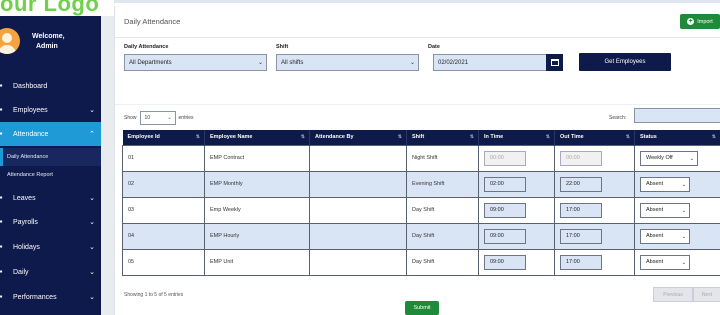 The height and width of the screenshot is (315, 720). Describe the element at coordinates (163, 210) in the screenshot. I see `employee-id-cell: 03` at that location.